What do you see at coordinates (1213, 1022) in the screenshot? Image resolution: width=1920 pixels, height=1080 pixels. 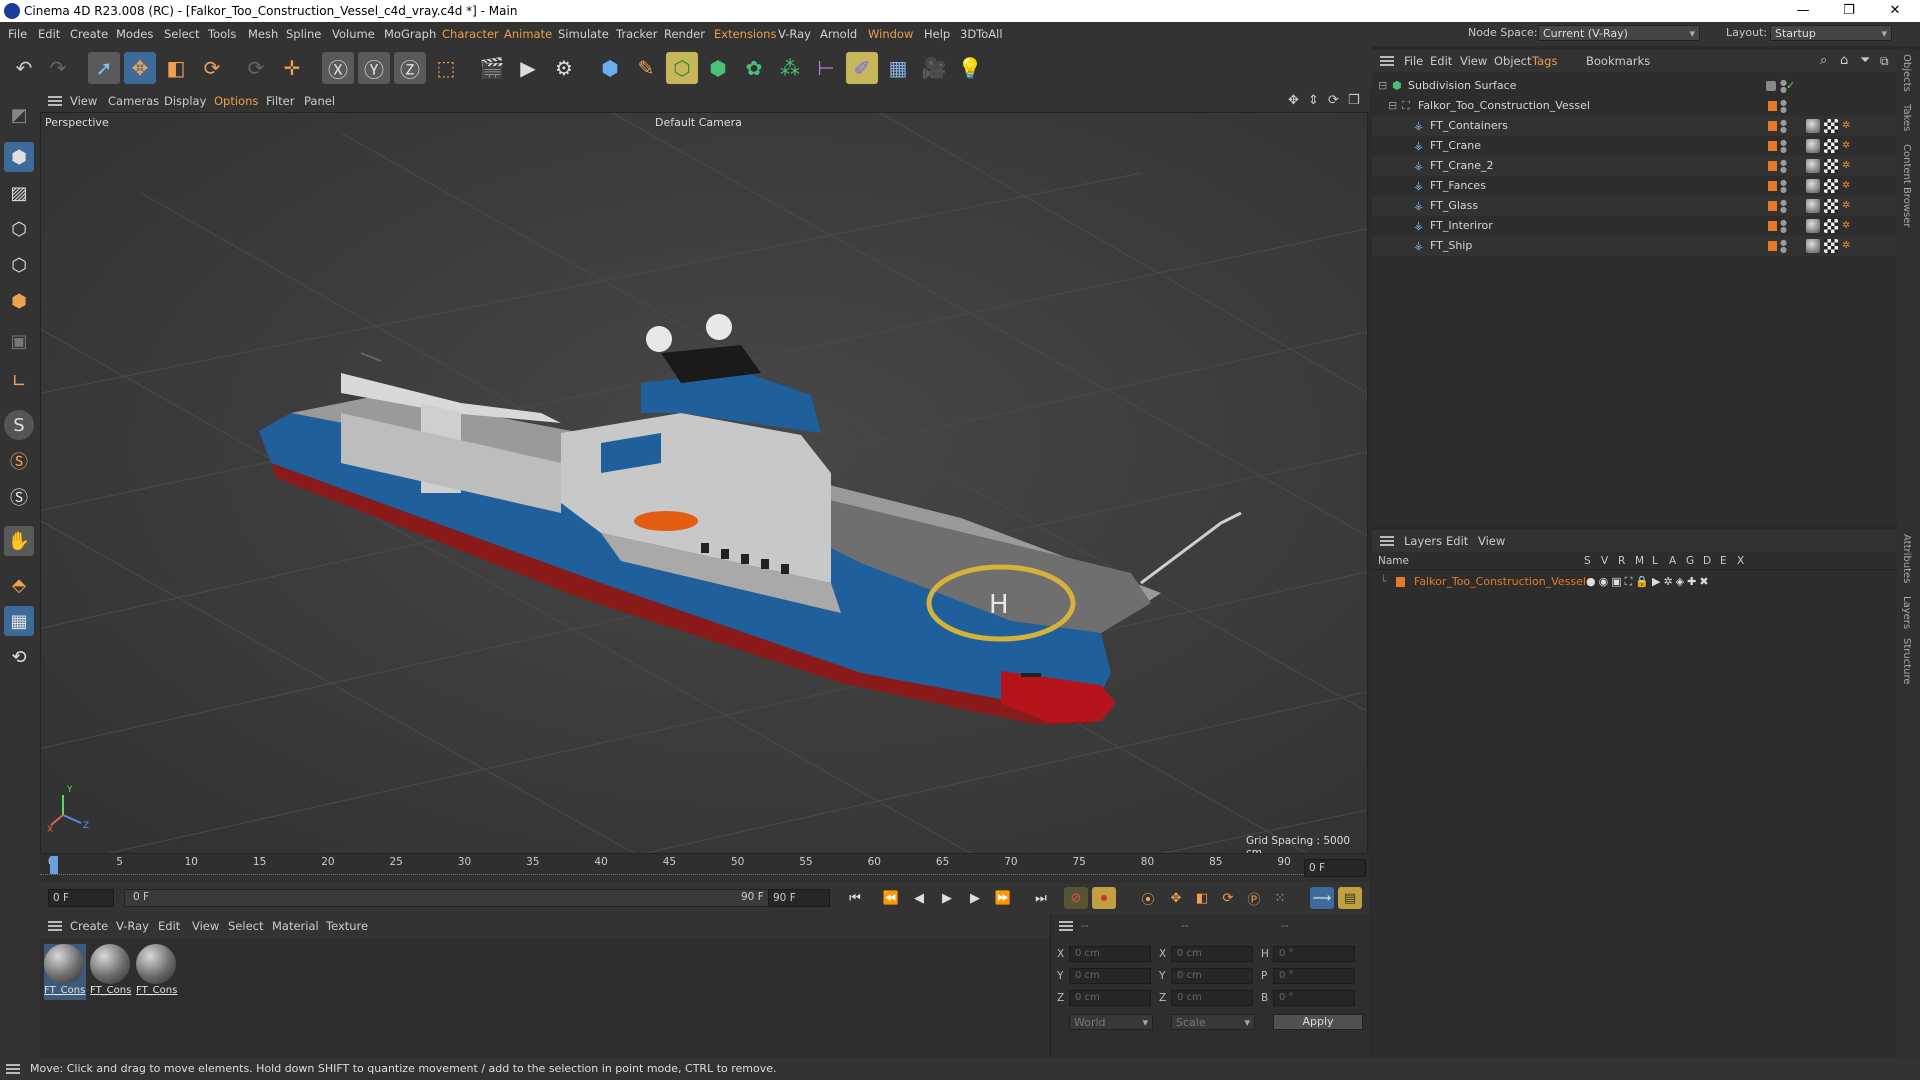 I see `scale-dropdown: Scale` at bounding box center [1213, 1022].